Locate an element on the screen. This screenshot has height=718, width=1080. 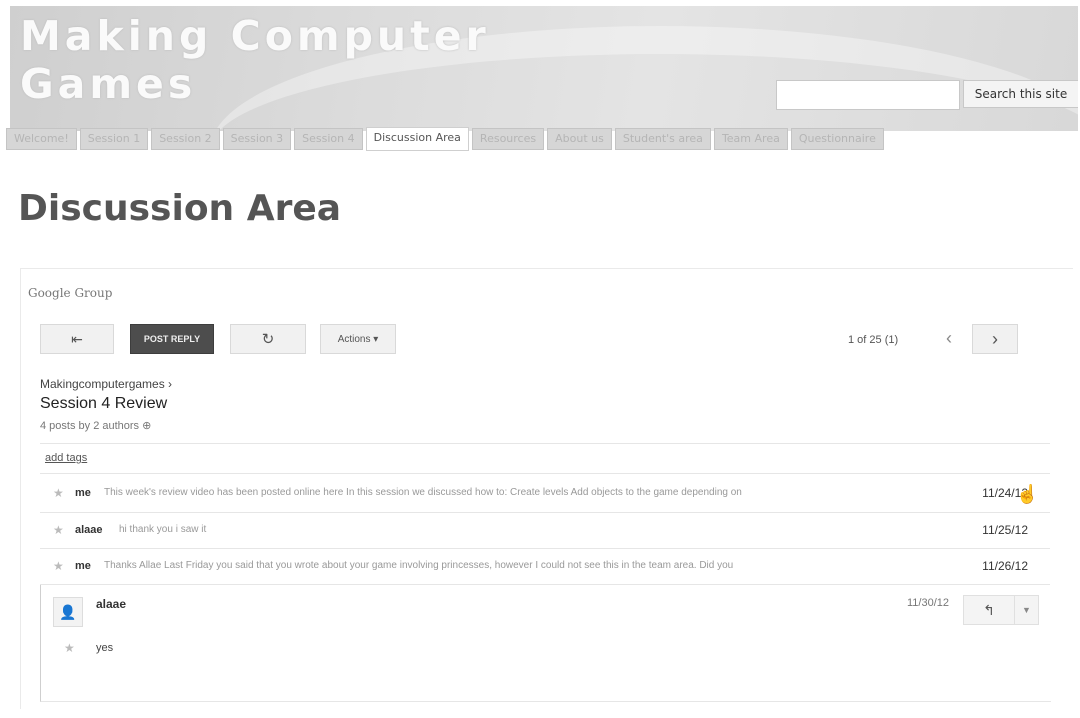
tab-students-area: Student's area is located at coordinates (662, 139).